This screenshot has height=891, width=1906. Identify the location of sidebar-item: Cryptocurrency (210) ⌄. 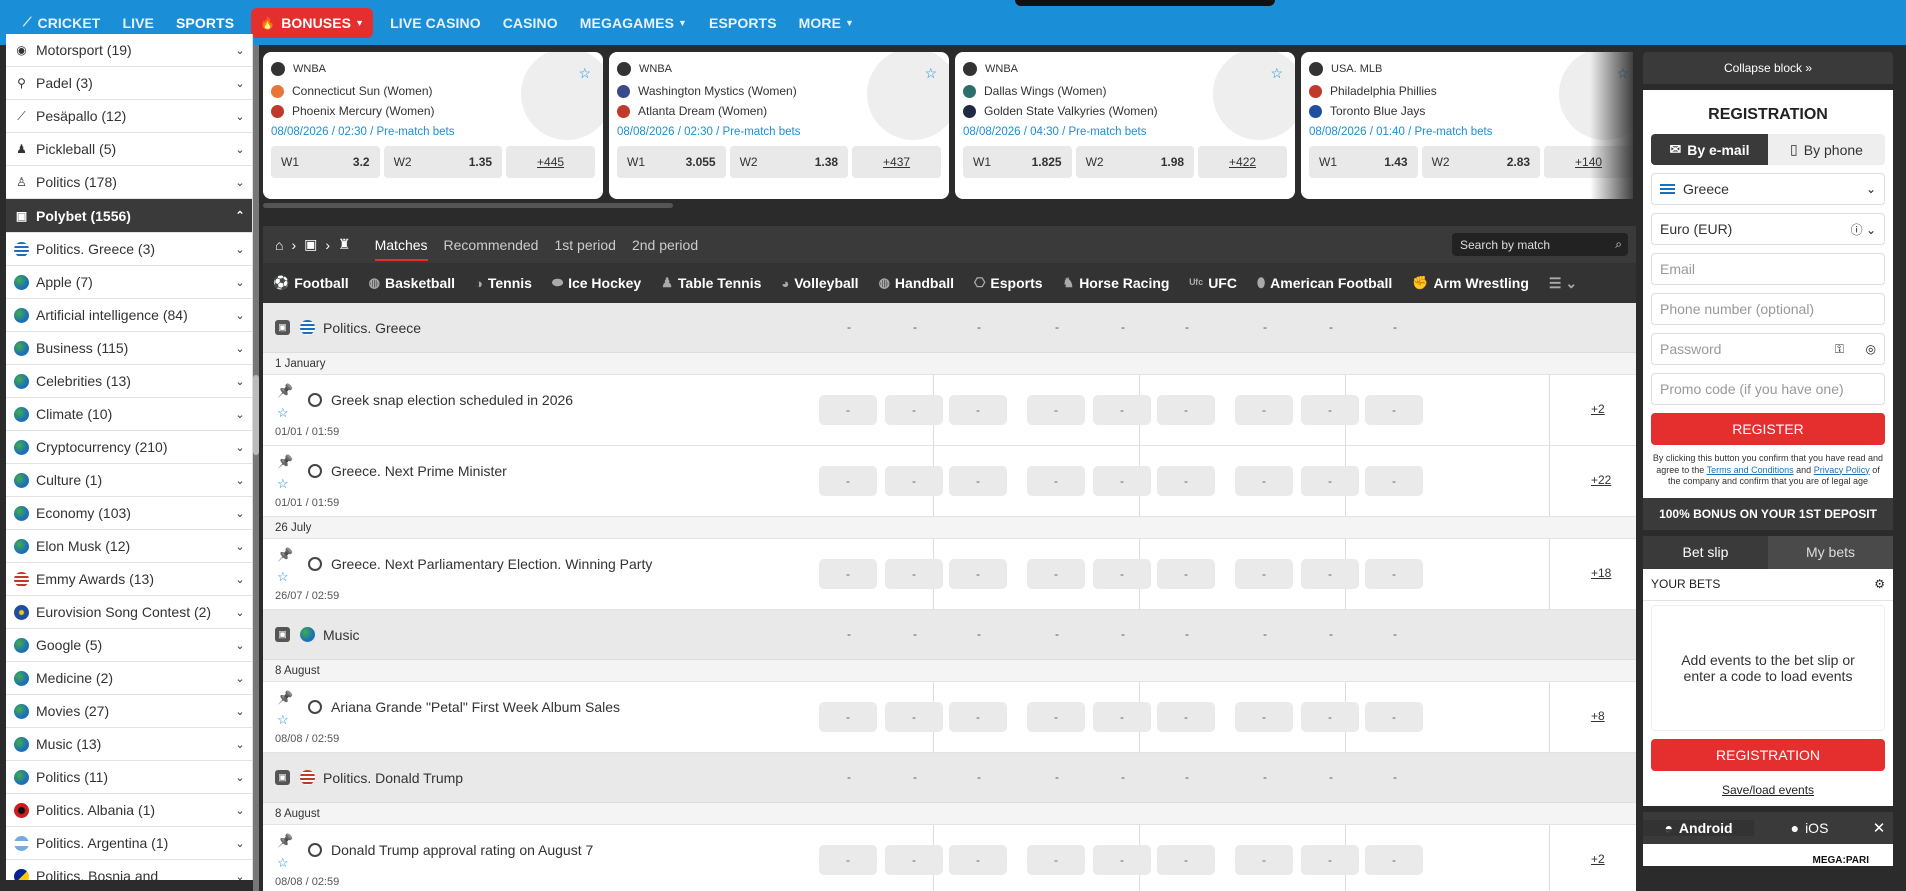
(129, 447).